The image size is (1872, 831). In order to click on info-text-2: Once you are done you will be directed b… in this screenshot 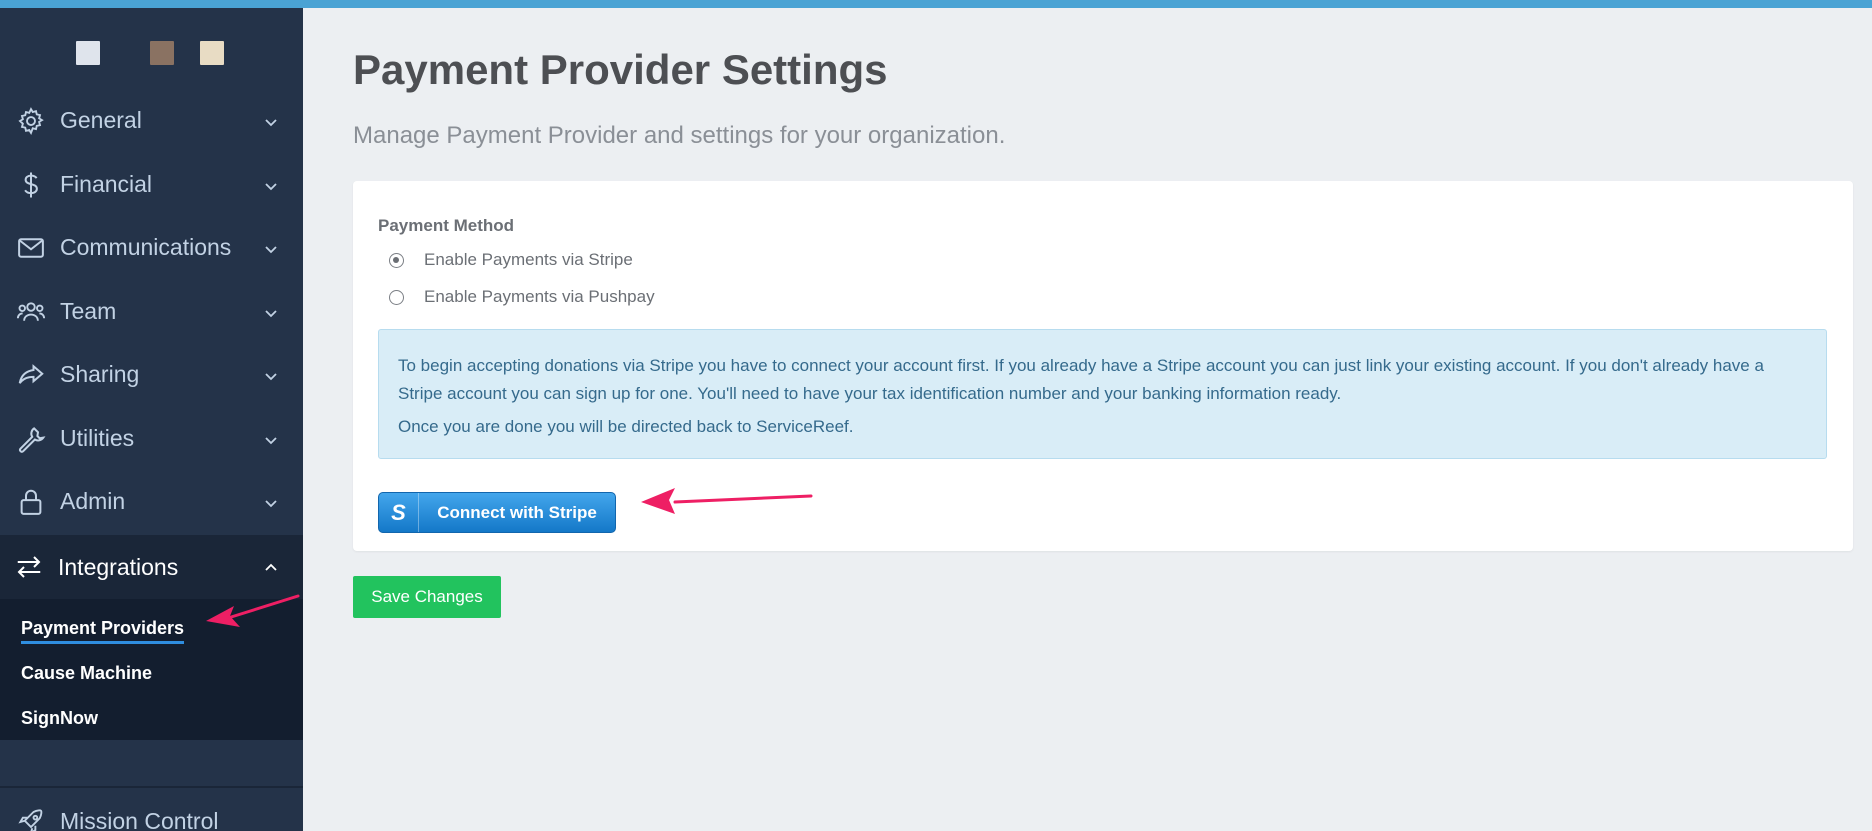, I will do `click(626, 426)`.